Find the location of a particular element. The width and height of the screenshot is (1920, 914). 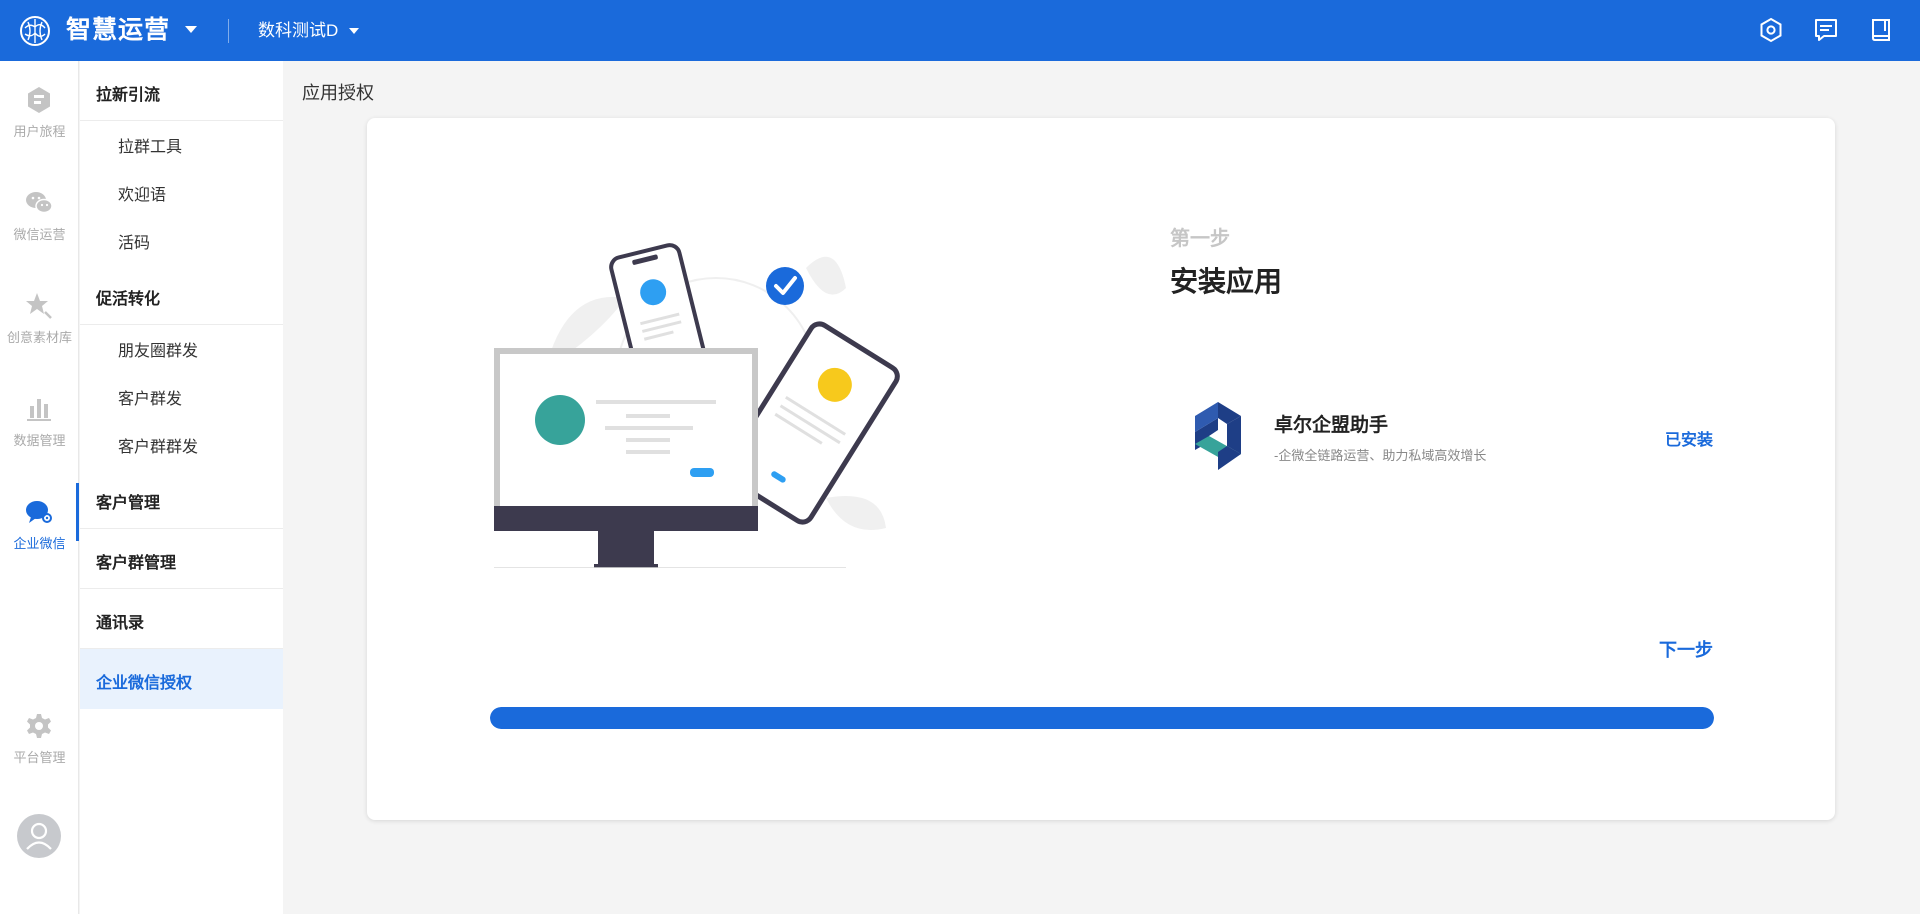

user-avatar-icon is located at coordinates (39, 836).